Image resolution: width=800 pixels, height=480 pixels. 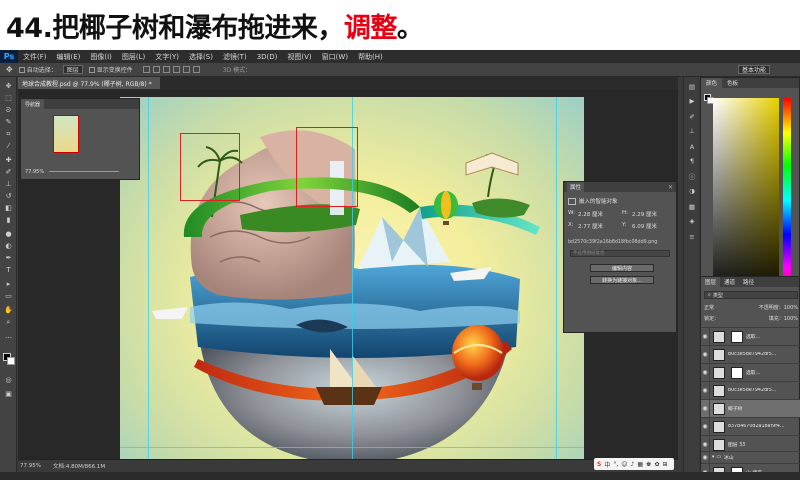 What do you see at coordinates (146, 69) in the screenshot?
I see `align-top-icon` at bounding box center [146, 69].